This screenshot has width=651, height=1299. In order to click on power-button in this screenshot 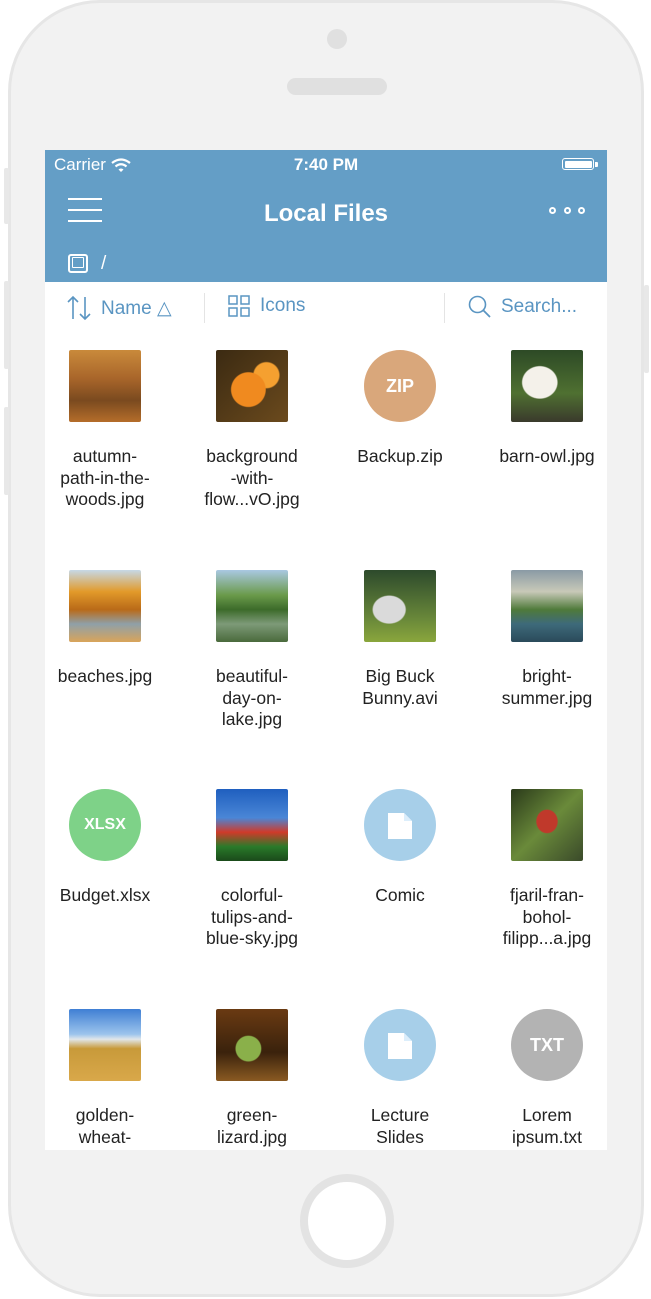, I will do `click(646, 329)`.